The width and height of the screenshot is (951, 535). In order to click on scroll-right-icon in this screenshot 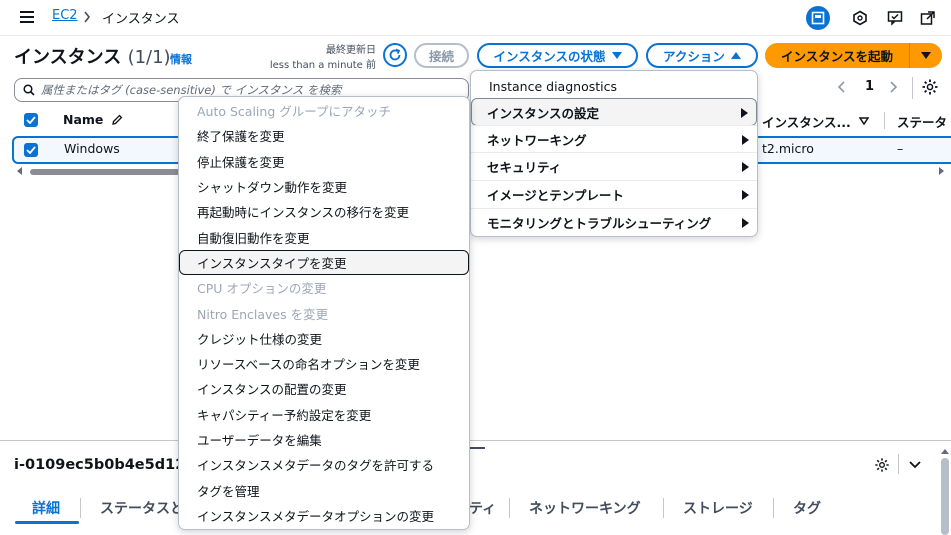, I will do `click(941, 171)`.